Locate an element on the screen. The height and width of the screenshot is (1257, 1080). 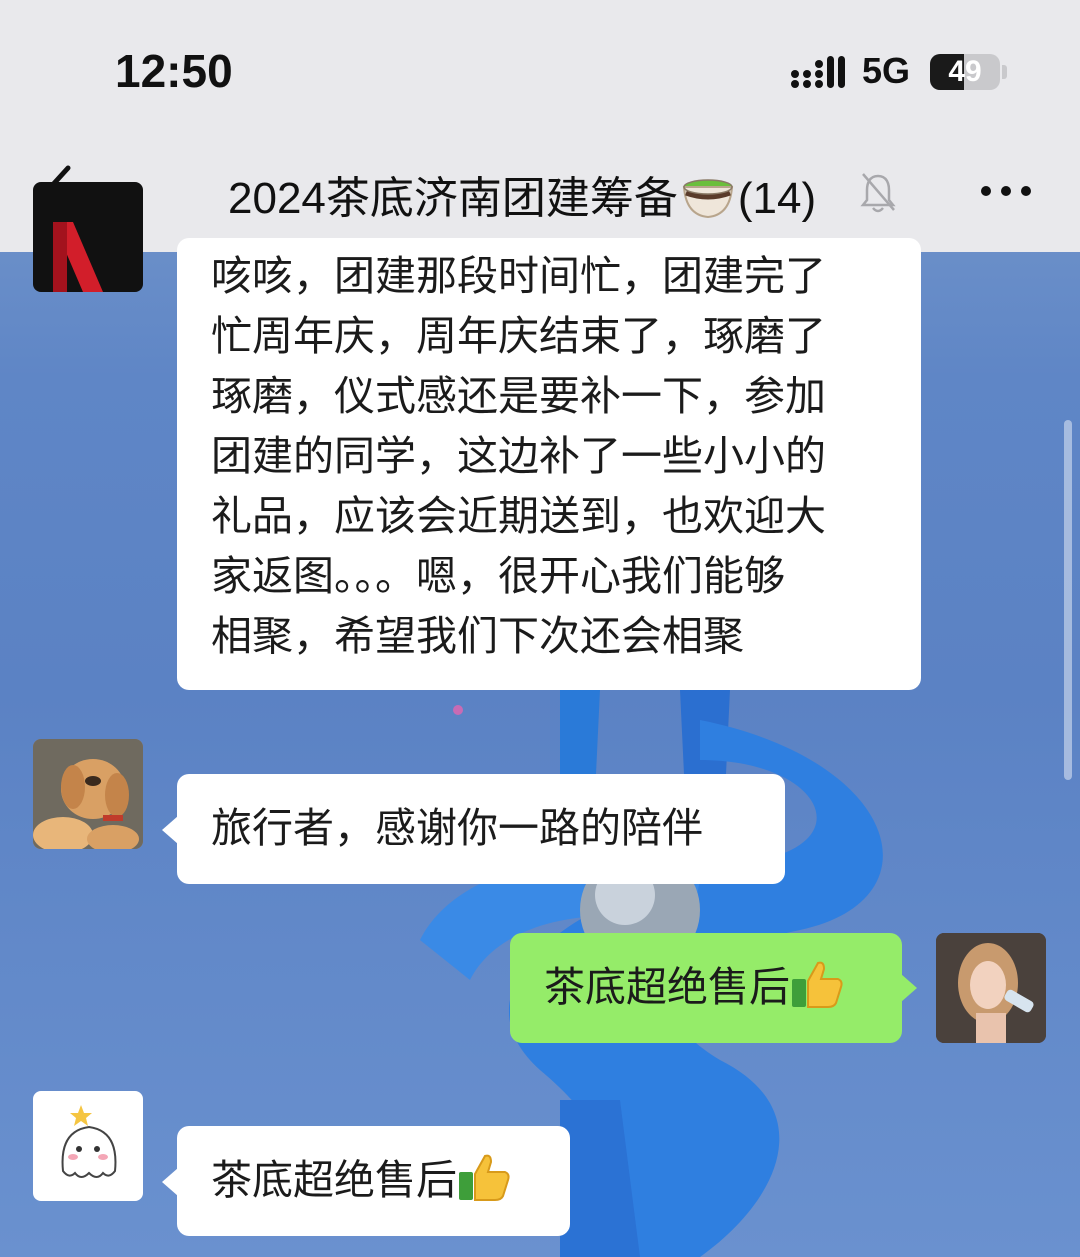
battery-level: 49 is located at coordinates (965, 71).